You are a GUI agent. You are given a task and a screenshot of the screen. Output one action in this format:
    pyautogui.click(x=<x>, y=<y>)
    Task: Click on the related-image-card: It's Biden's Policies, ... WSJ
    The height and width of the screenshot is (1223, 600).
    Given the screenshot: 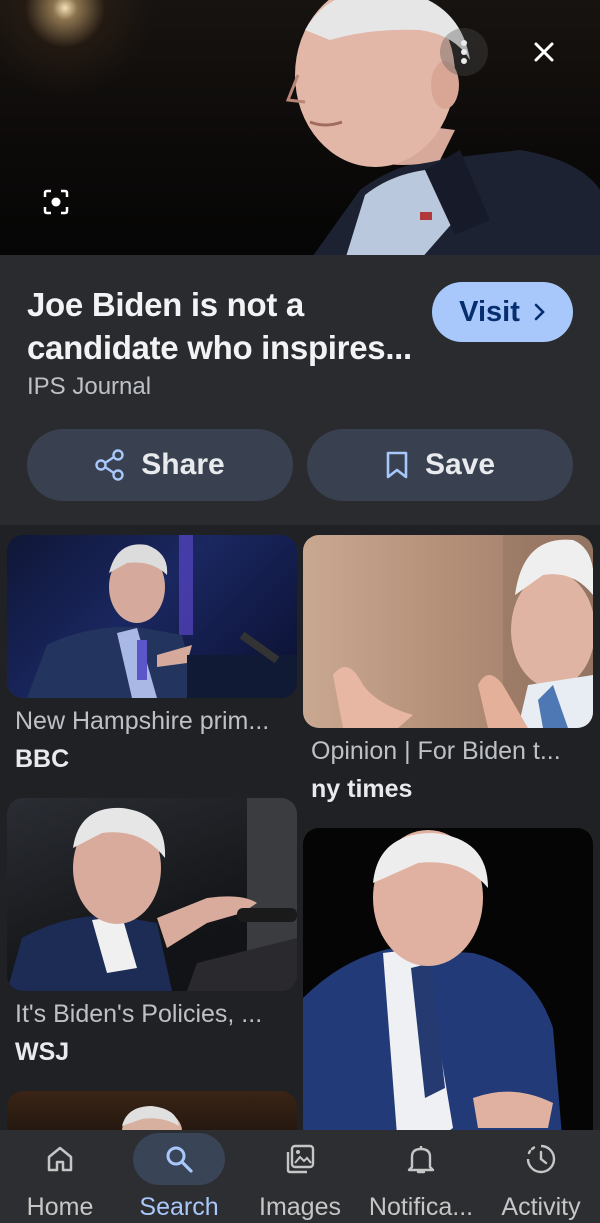 What is the action you would take?
    pyautogui.click(x=152, y=933)
    